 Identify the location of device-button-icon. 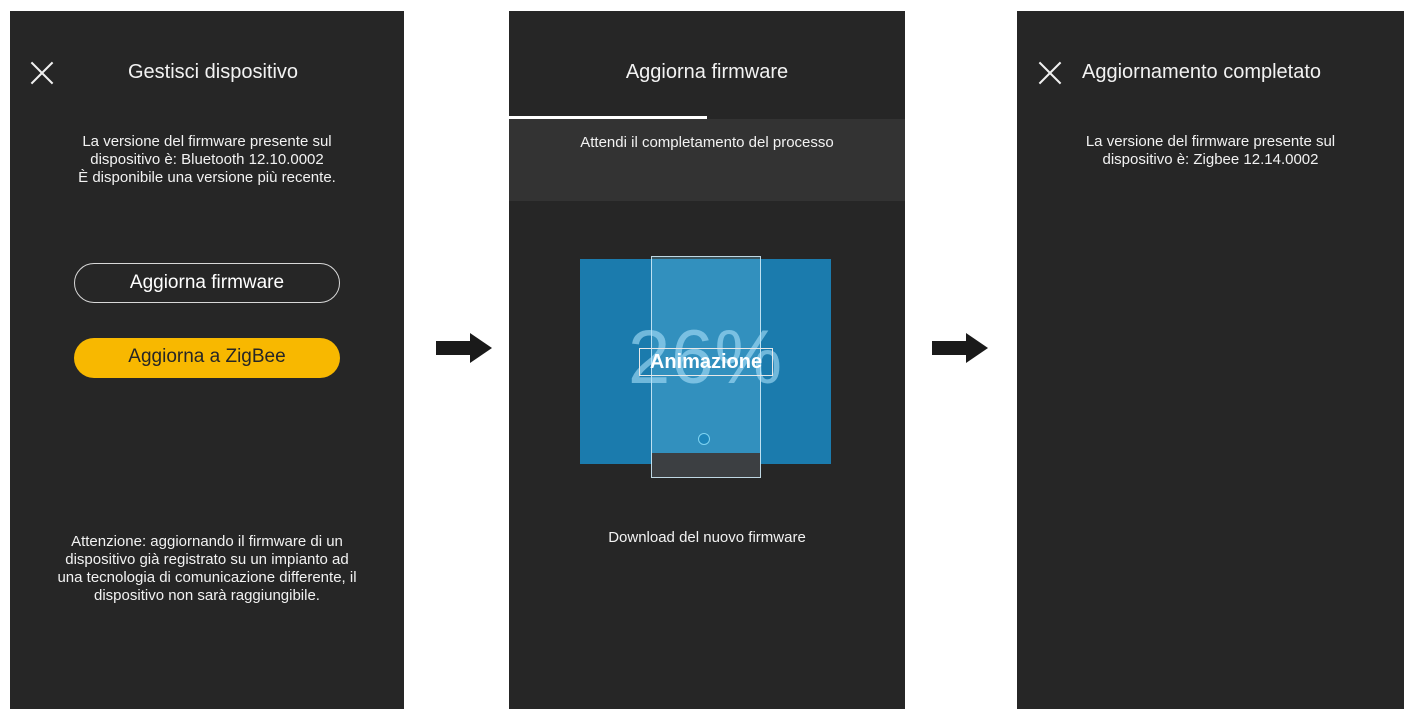
(704, 439).